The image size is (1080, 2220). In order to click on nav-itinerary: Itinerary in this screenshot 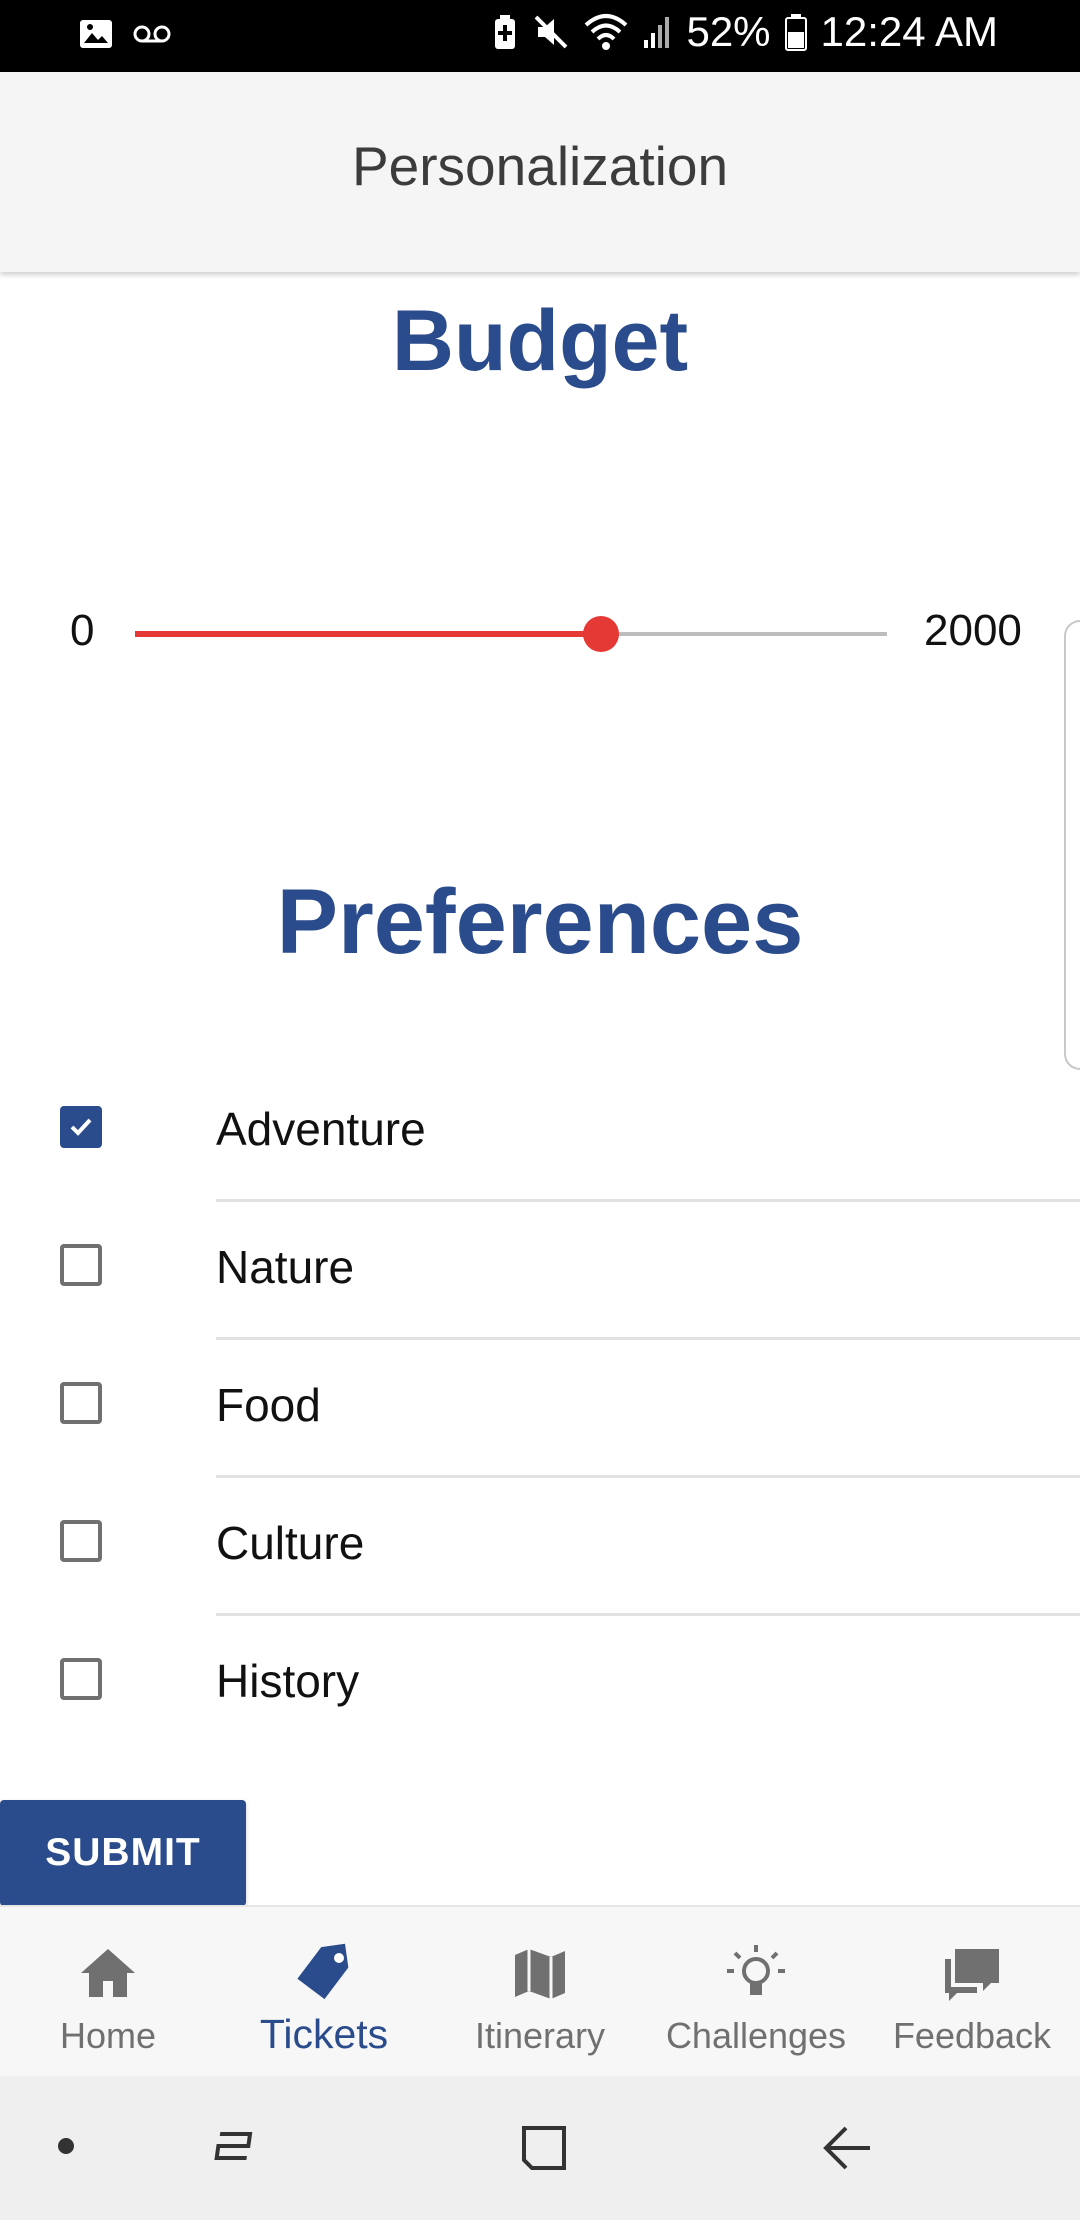, I will do `click(540, 1992)`.